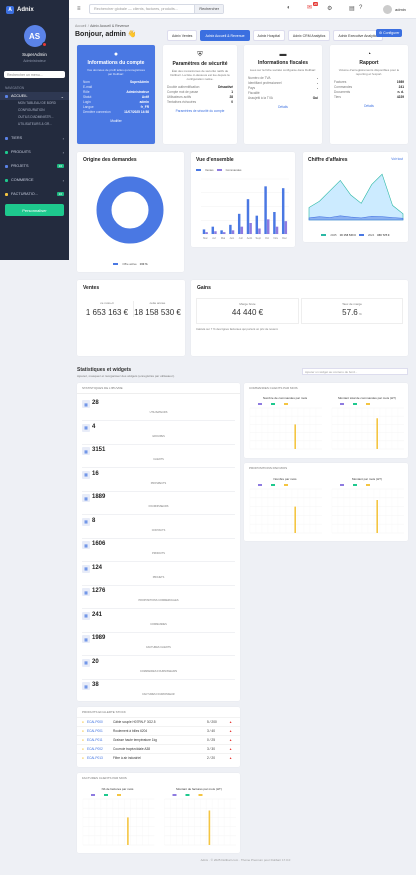 This screenshot has width=416, height=875. I want to click on report-details-link: Détails, so click(369, 106).